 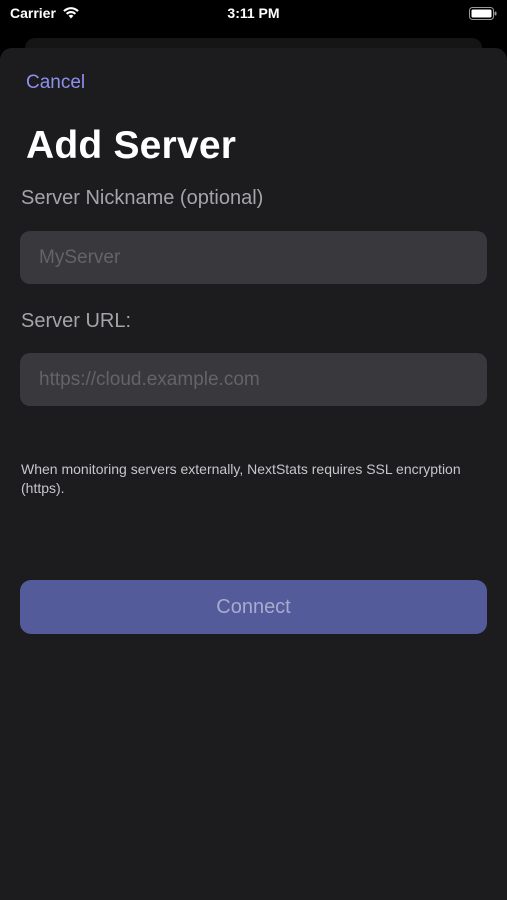 I want to click on status-time: 3:11 PM, so click(x=253, y=13).